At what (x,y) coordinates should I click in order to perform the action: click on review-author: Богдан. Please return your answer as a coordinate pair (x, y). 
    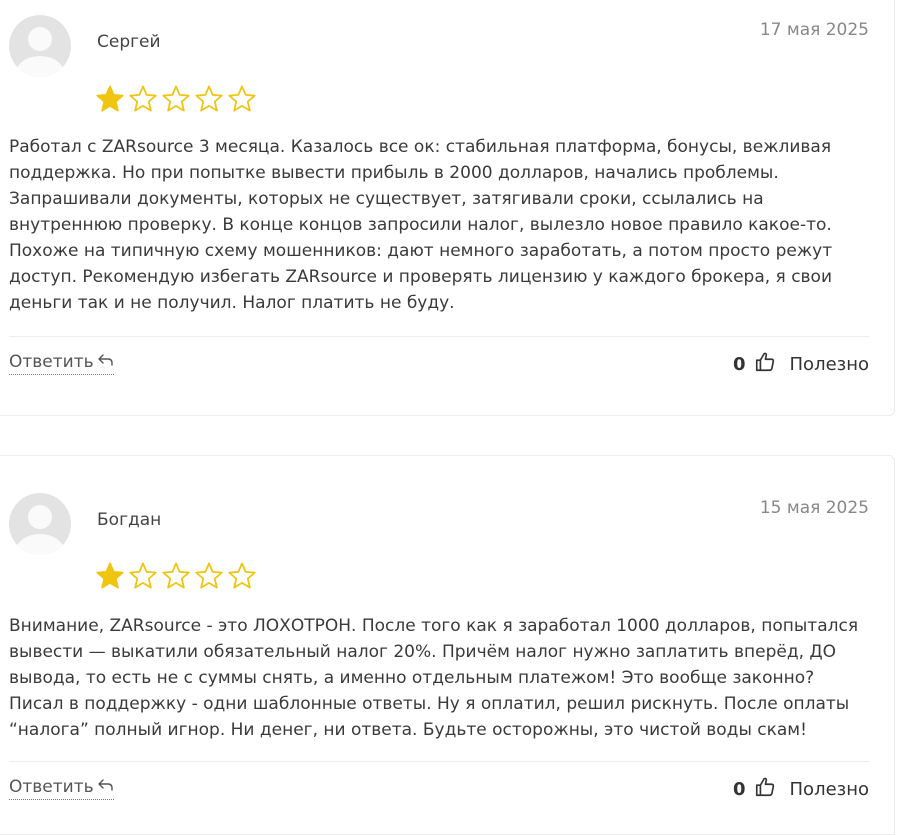
    Looking at the image, I should click on (129, 520).